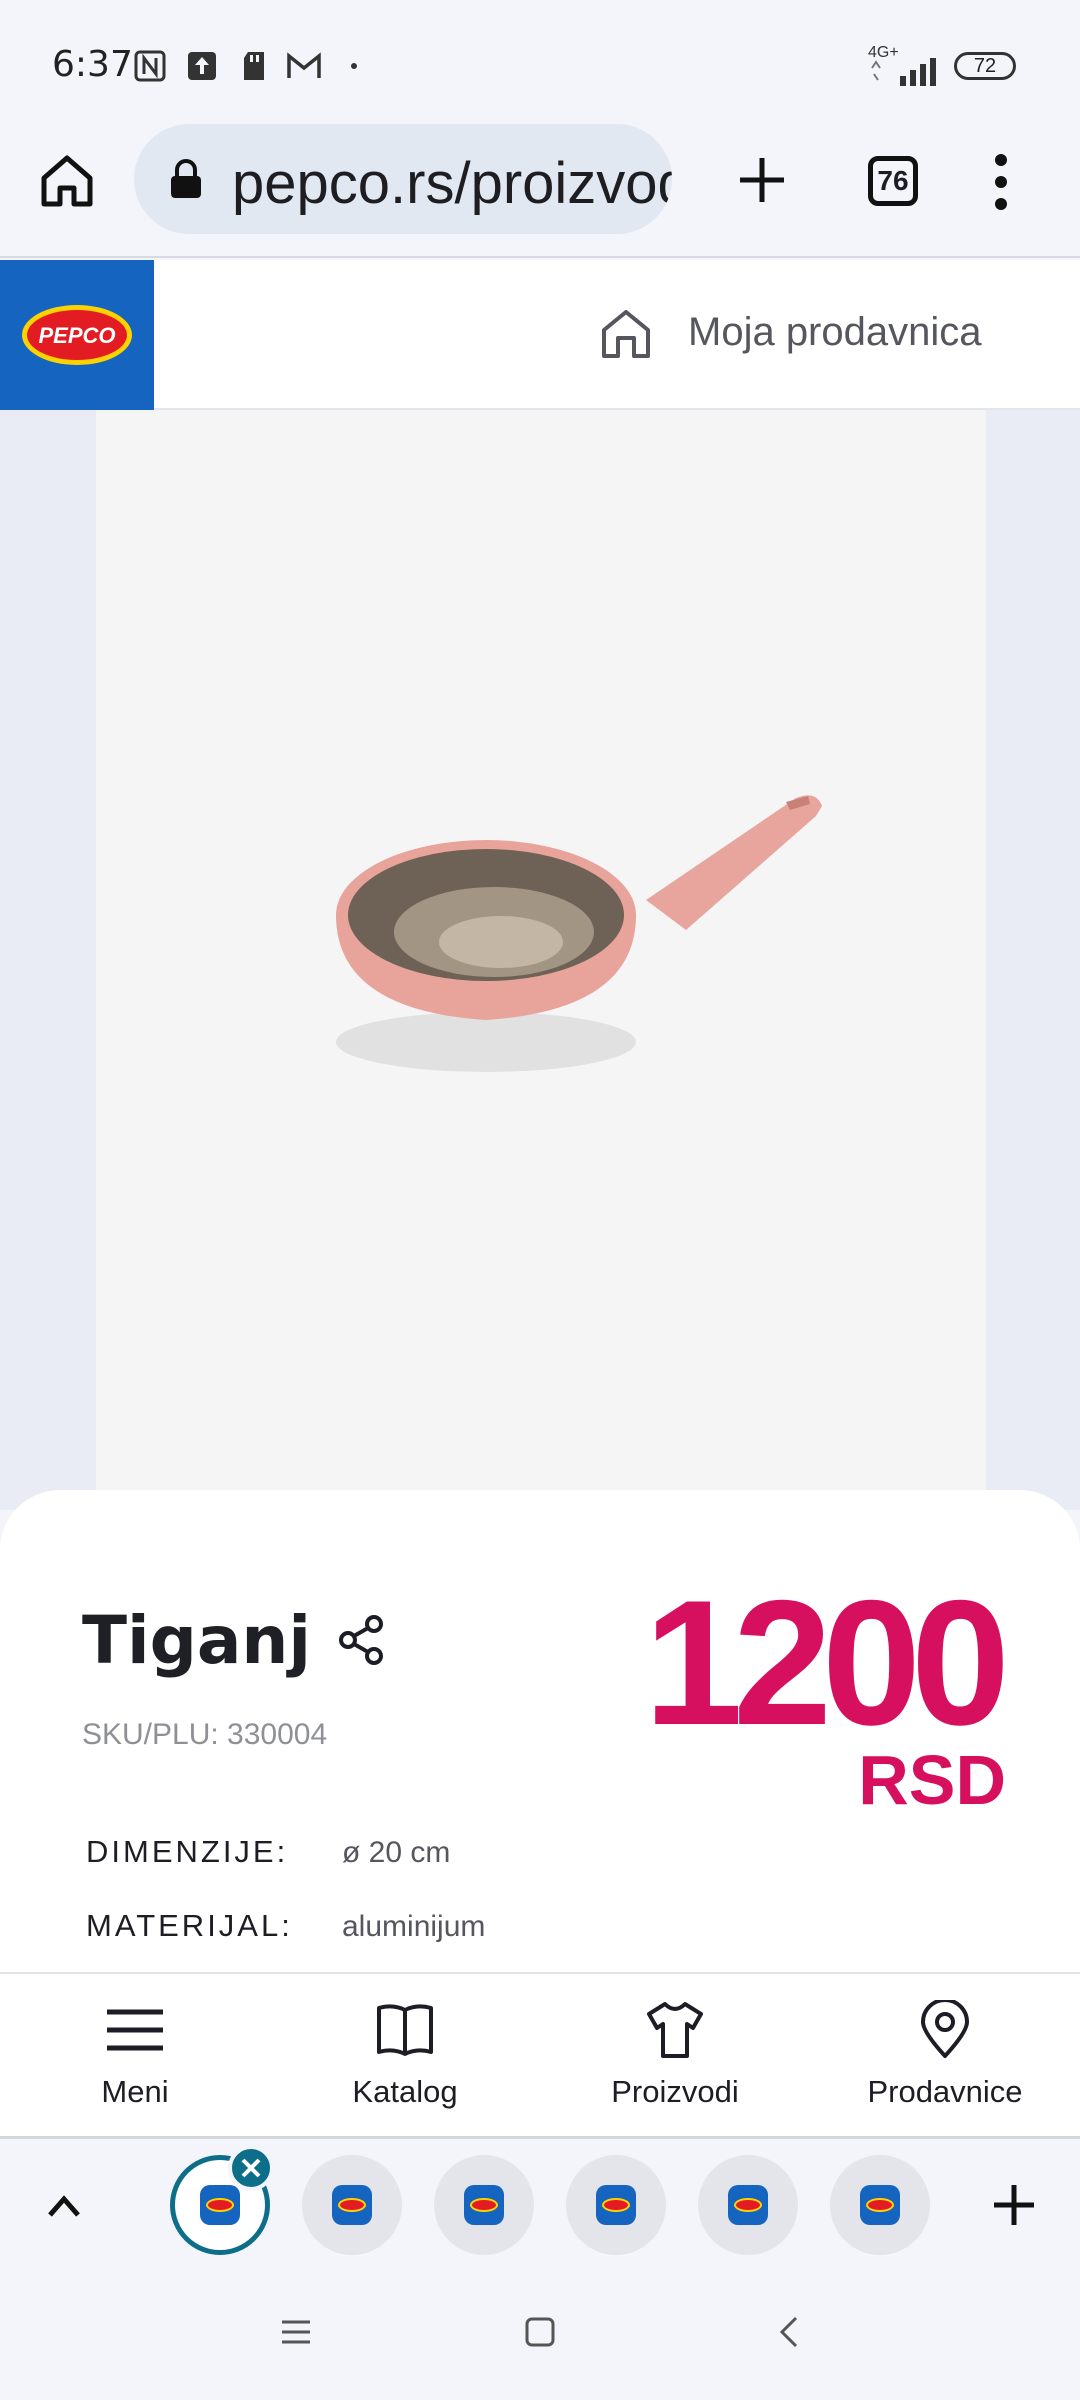  Describe the element at coordinates (202, 66) in the screenshot. I see `upload-icon` at that location.